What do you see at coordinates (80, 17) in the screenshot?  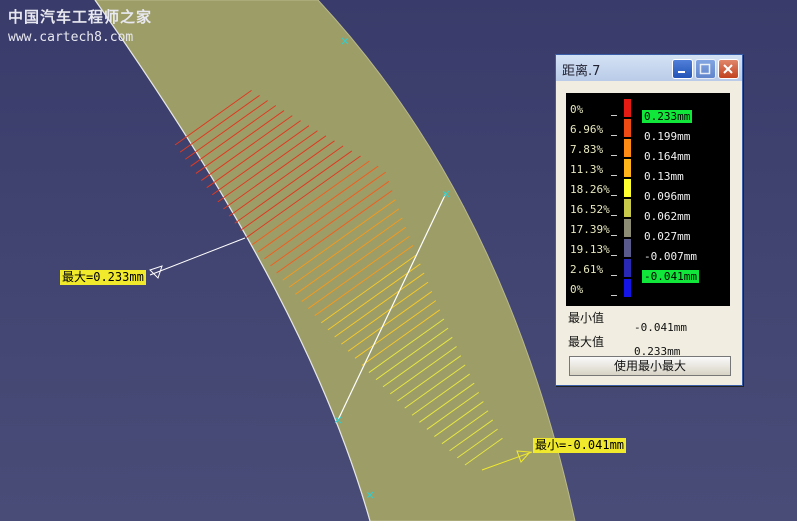 I see `watermark-title: 中国汽车工程师之家` at bounding box center [80, 17].